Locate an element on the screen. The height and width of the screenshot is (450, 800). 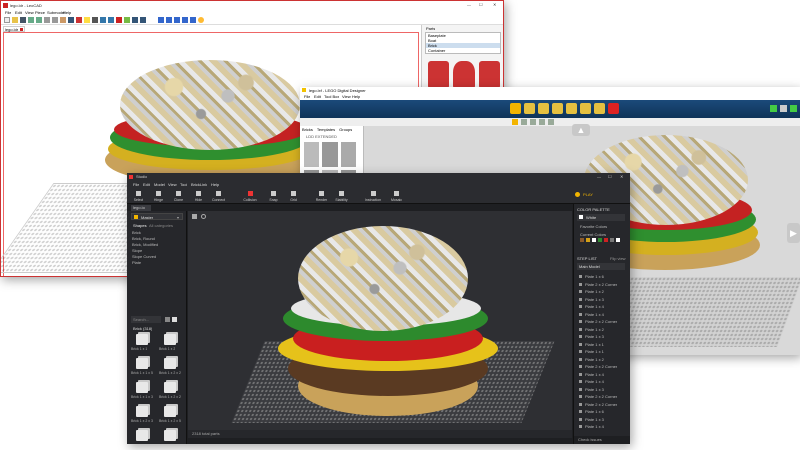
menu-file: File is located at coordinates (8, 12).